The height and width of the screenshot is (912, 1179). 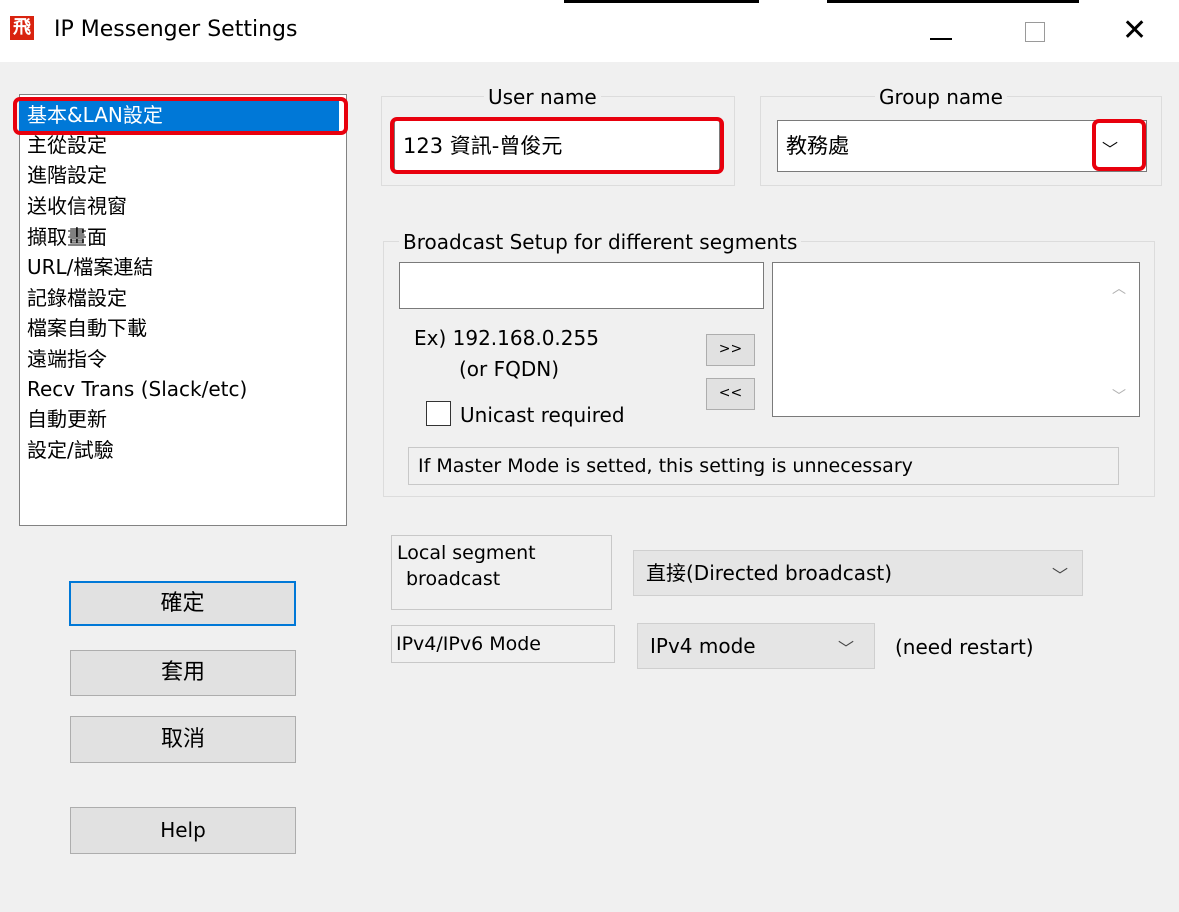 What do you see at coordinates (730, 350) in the screenshot?
I see `add-address-button: >>` at bounding box center [730, 350].